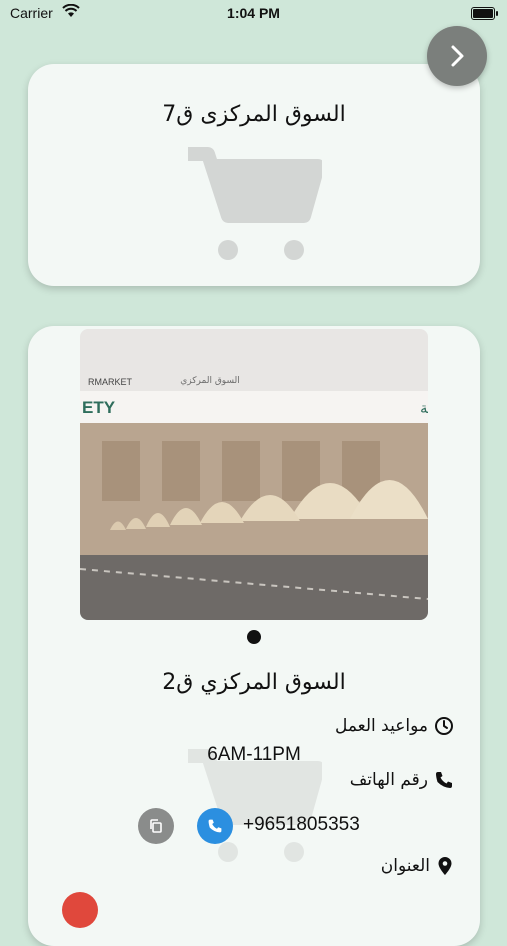 The height and width of the screenshot is (946, 507). Describe the element at coordinates (301, 825) in the screenshot. I see `phone-number: +9651805353` at that location.